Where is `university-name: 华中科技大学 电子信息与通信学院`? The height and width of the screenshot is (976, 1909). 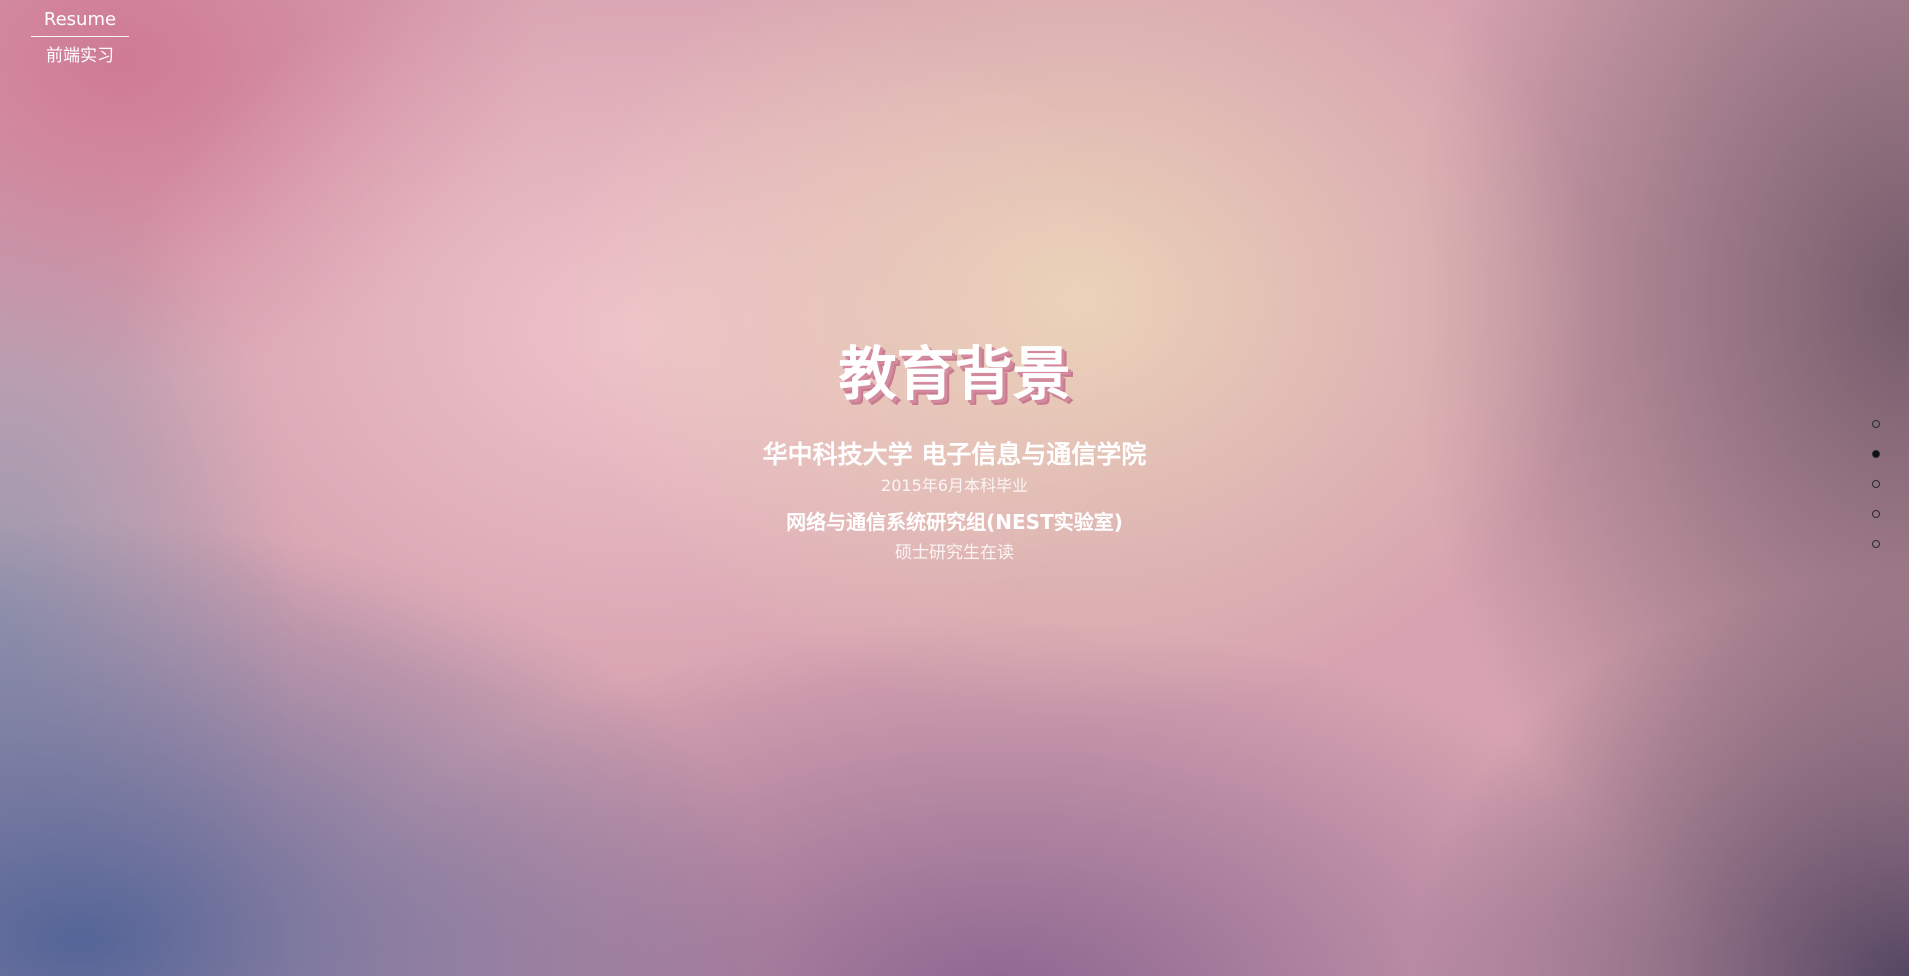
university-name: 华中科技大学 电子信息与通信学院 is located at coordinates (954, 454).